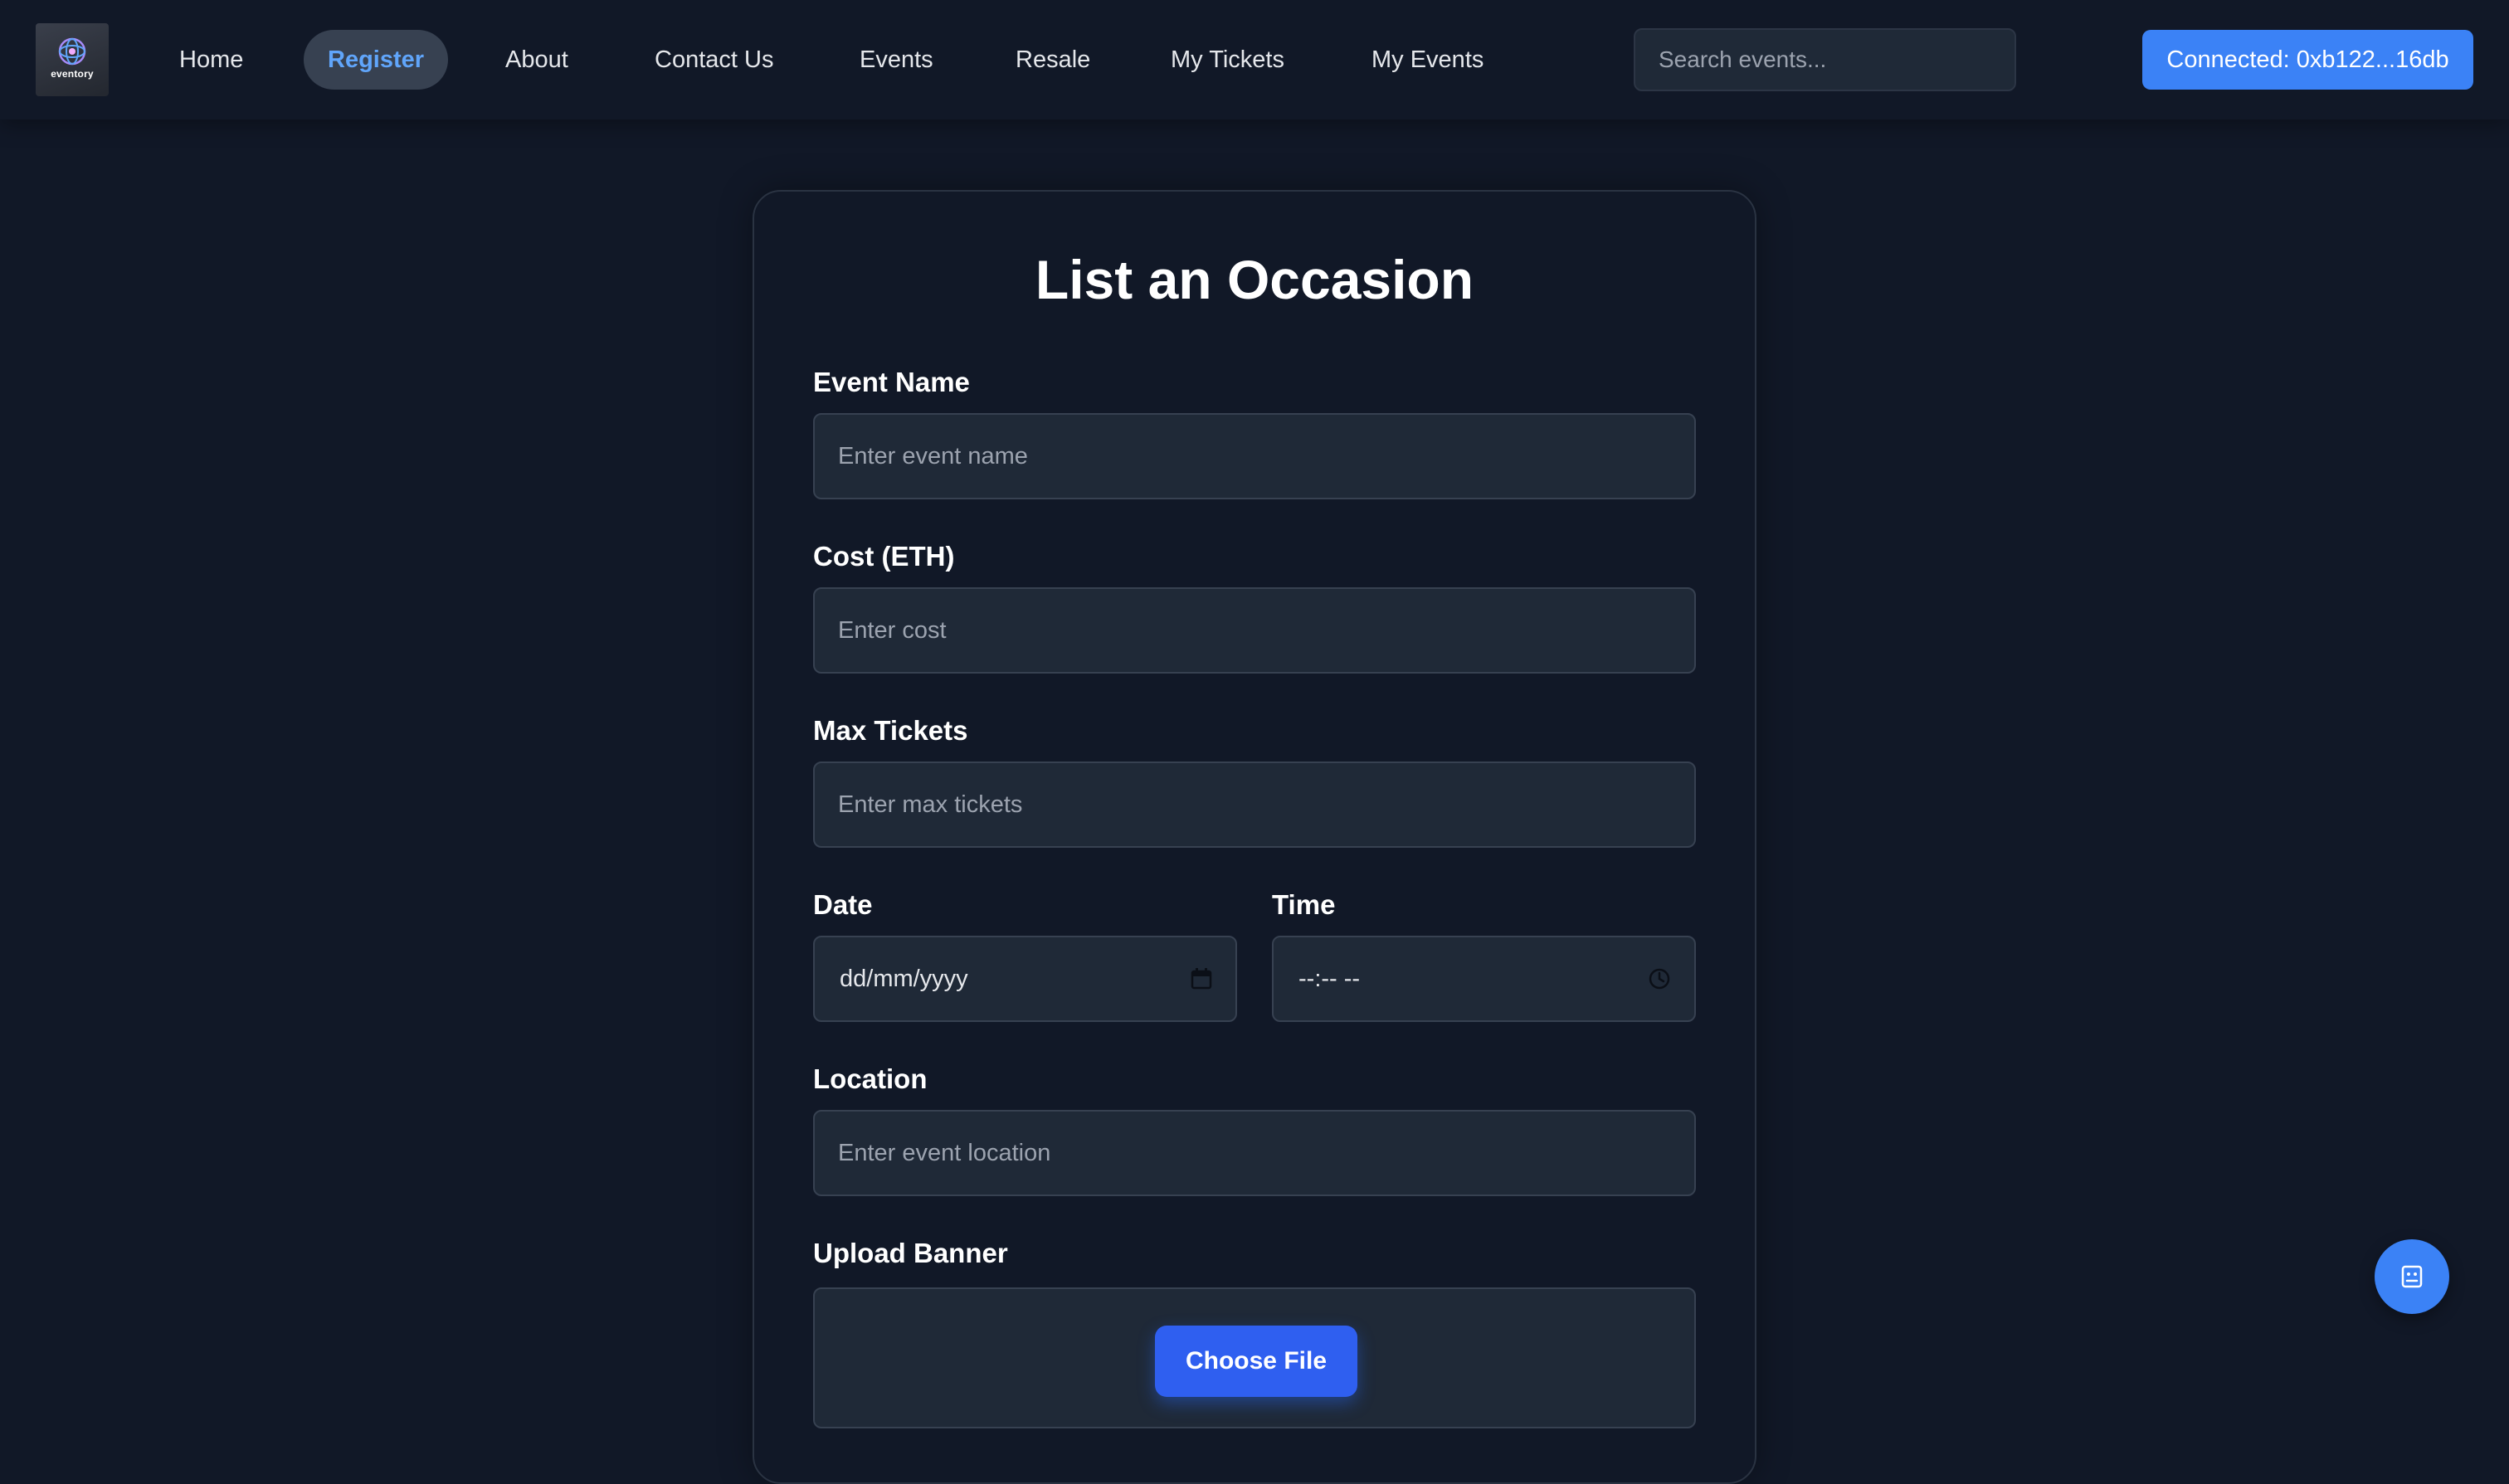 This screenshot has width=2509, height=1484. I want to click on location-label: Location, so click(870, 1078).